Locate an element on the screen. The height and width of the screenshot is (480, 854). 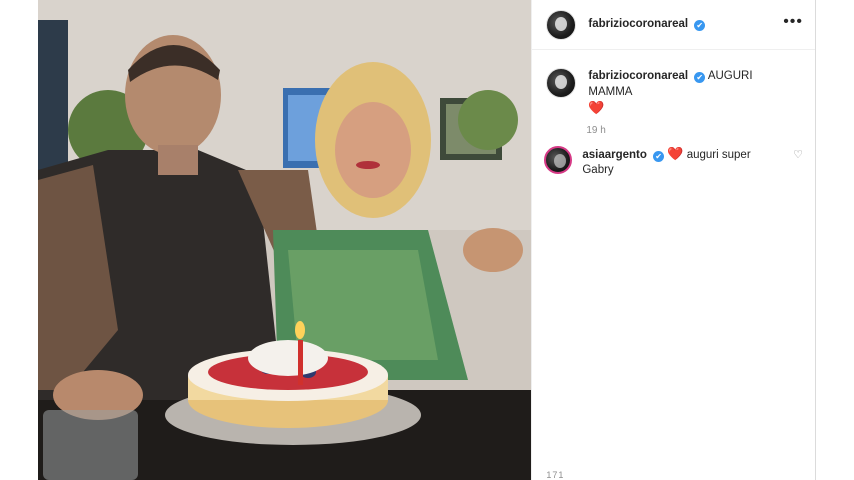
comment-item: asiaargento ✔ ❤️ auguri super Gabry ♡ is located at coordinates (673, 157).